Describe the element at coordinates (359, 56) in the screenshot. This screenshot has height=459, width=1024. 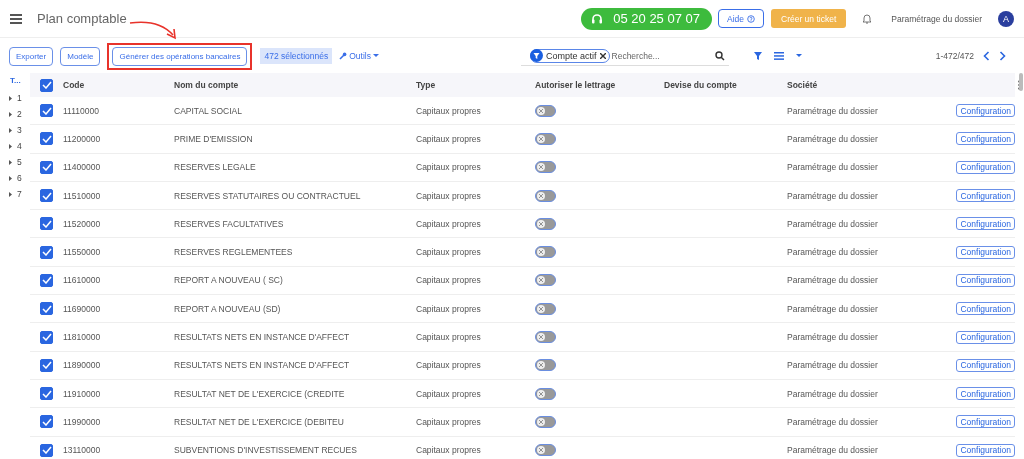
I see `tools-menu: Outils` at that location.